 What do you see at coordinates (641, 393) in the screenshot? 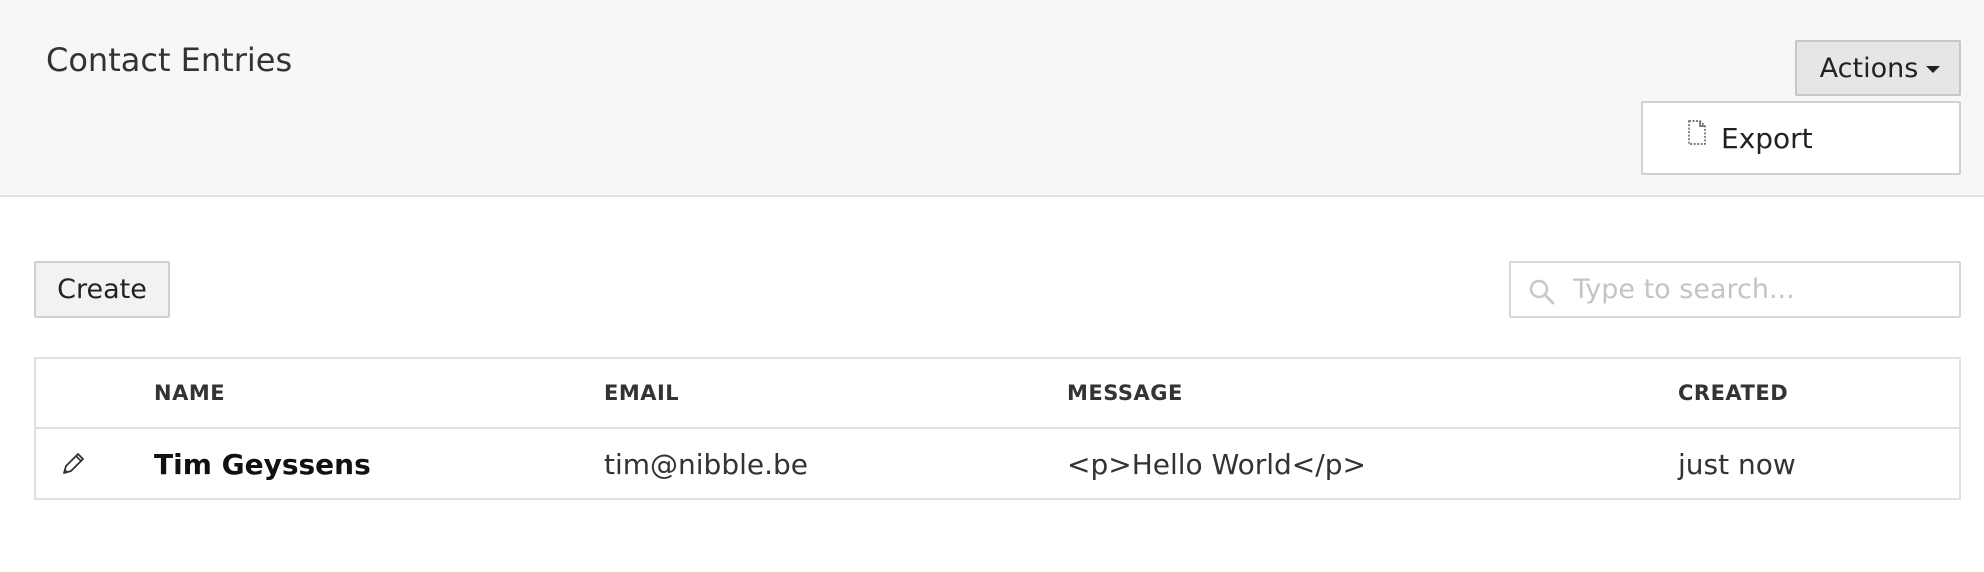
I see `column-header-email: EMAIL` at bounding box center [641, 393].